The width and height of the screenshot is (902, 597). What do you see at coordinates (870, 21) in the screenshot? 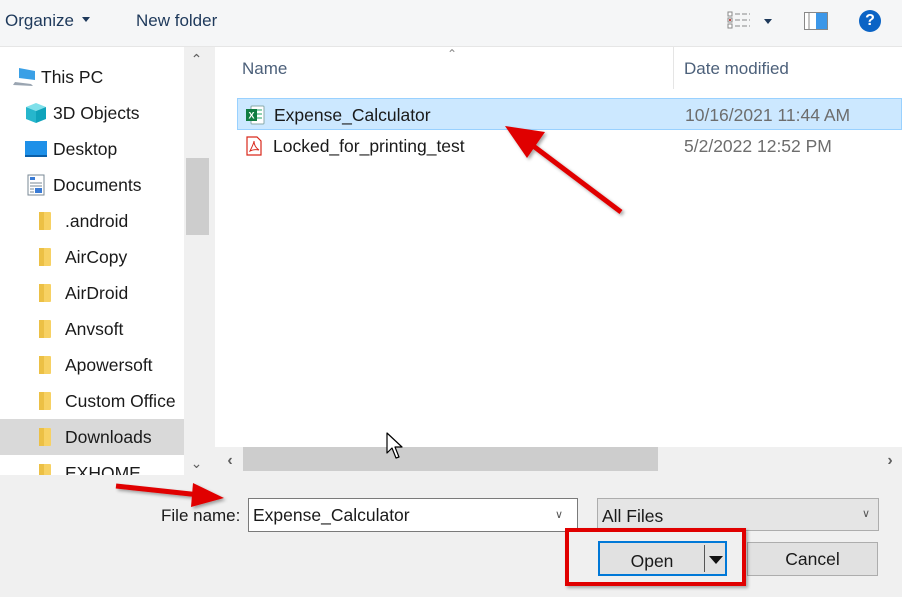
I see `help-icon: ?` at bounding box center [870, 21].